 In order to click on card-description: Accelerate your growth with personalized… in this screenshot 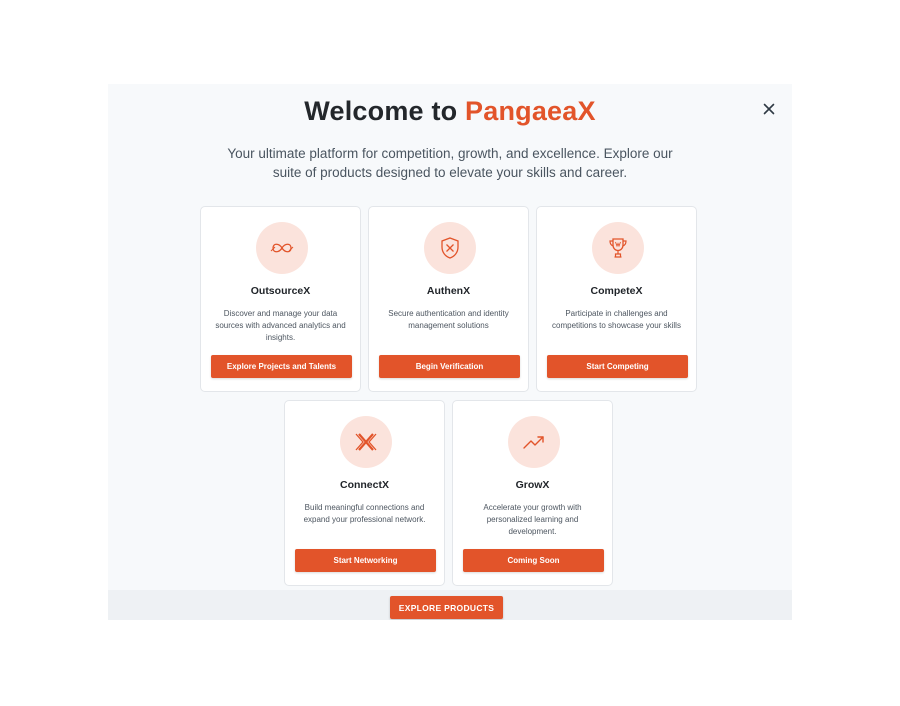, I will do `click(532, 519)`.